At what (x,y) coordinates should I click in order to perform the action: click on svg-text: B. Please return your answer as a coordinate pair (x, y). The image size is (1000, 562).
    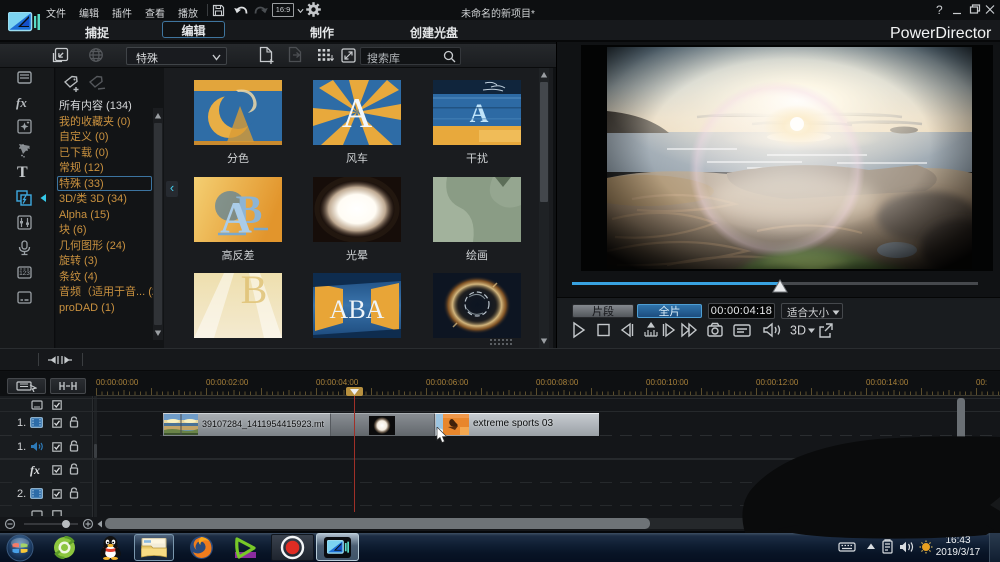
    Looking at the image, I should click on (254, 292).